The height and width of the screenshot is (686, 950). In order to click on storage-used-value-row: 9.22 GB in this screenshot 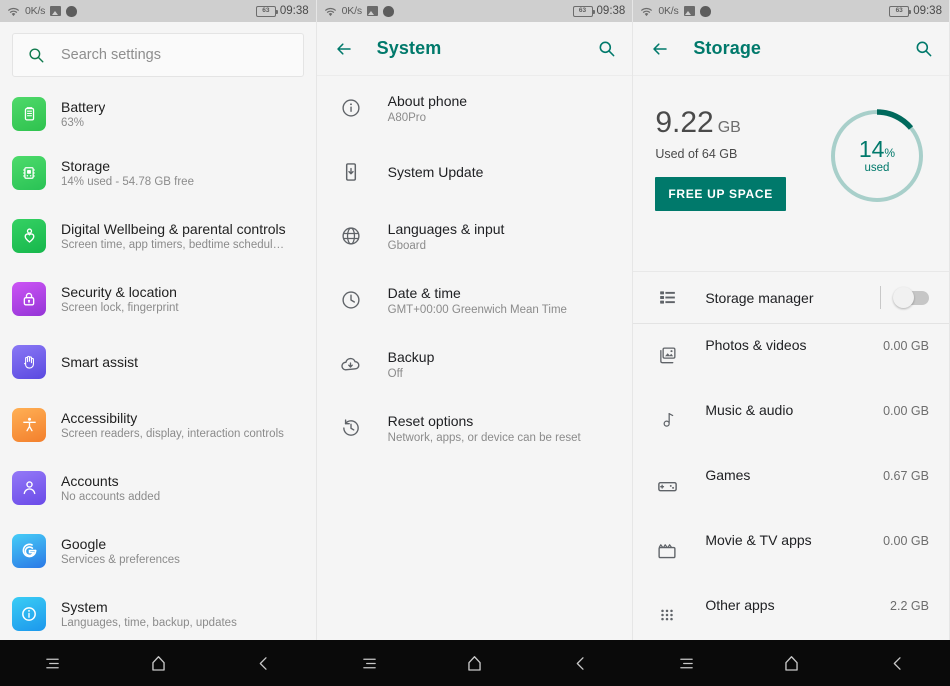, I will do `click(720, 123)`.